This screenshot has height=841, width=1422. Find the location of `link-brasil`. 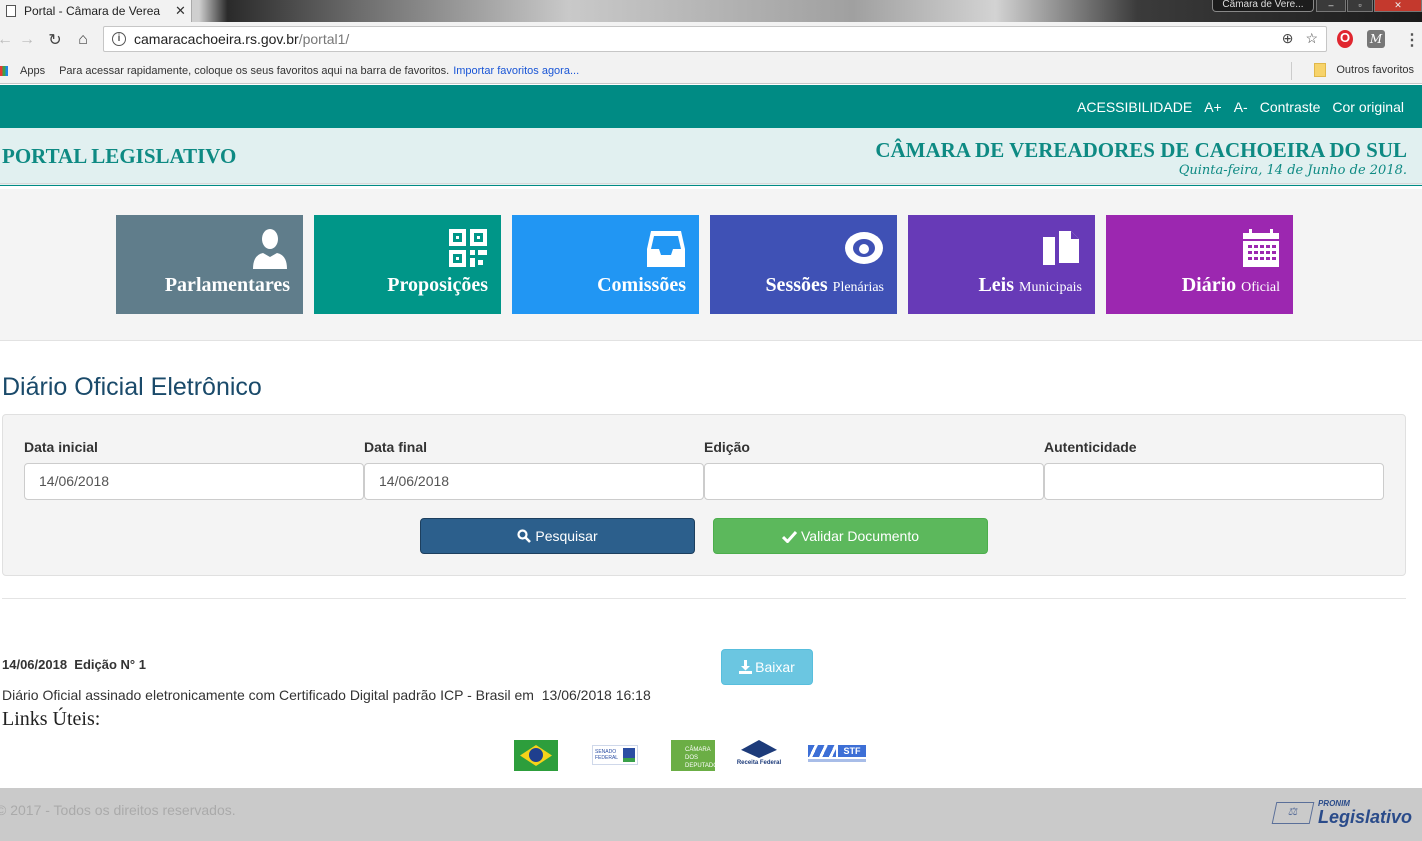

link-brasil is located at coordinates (536, 755).